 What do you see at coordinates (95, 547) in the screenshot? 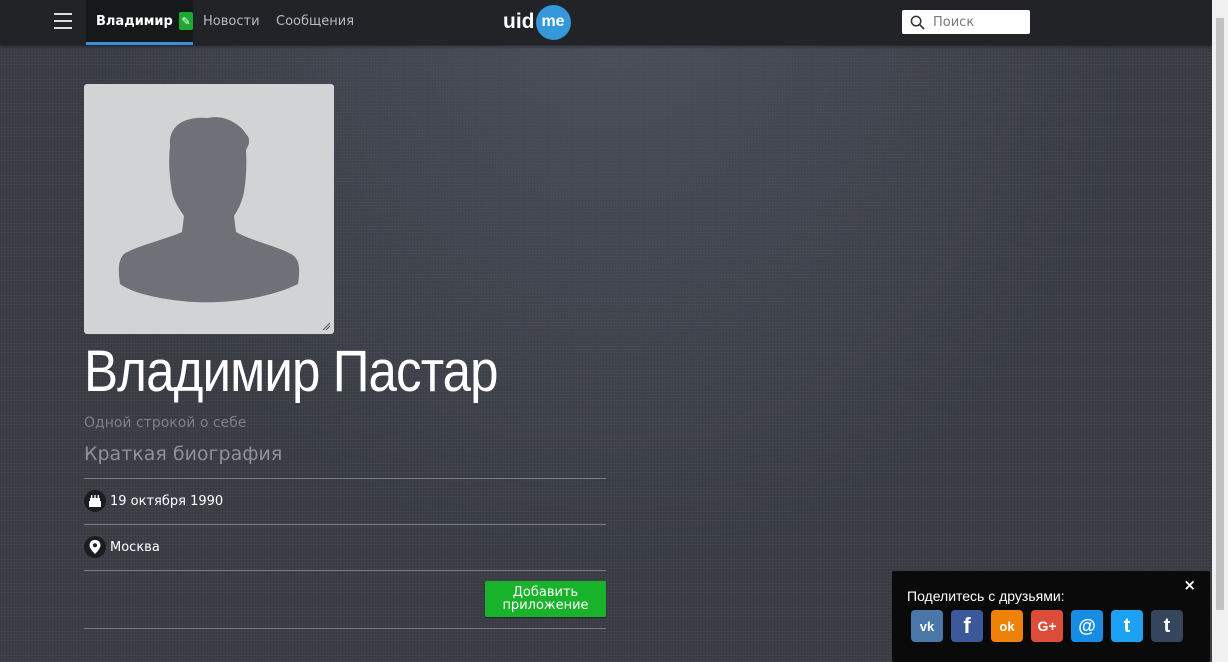
I see `location-pin-icon` at bounding box center [95, 547].